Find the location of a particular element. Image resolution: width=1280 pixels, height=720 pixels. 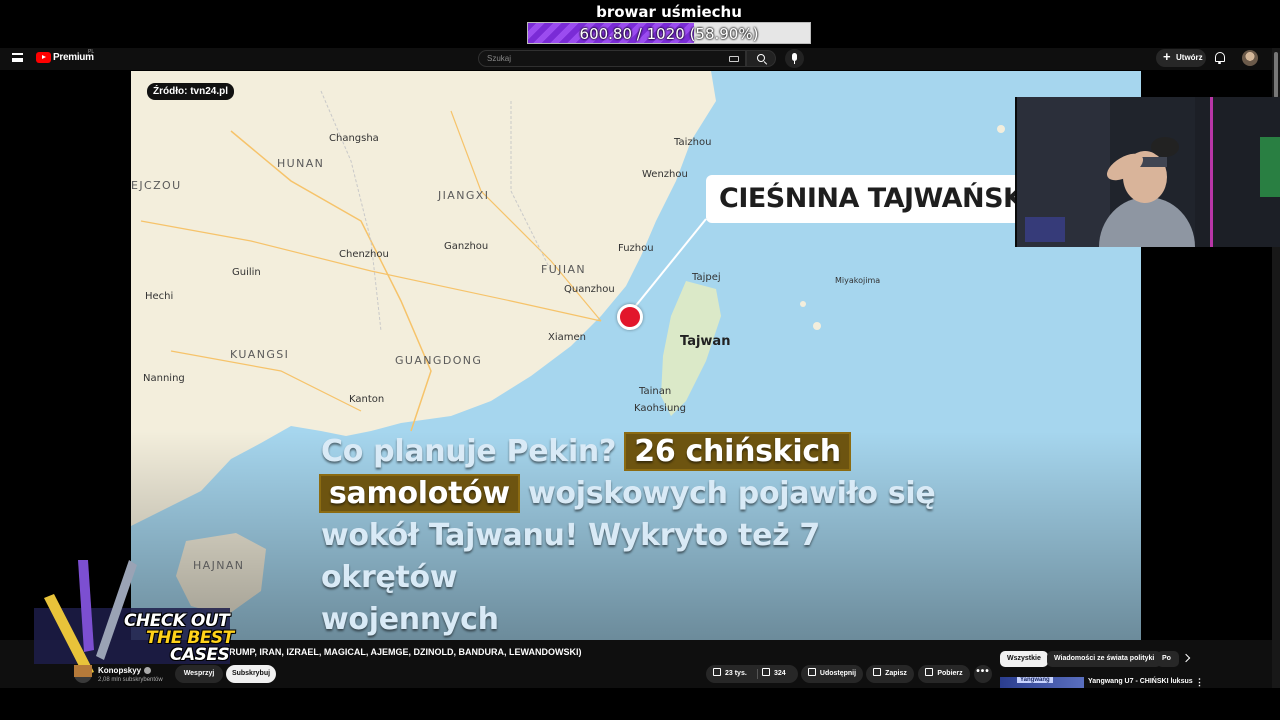

map-label-miyakojima: Miyakojima is located at coordinates (858, 280).